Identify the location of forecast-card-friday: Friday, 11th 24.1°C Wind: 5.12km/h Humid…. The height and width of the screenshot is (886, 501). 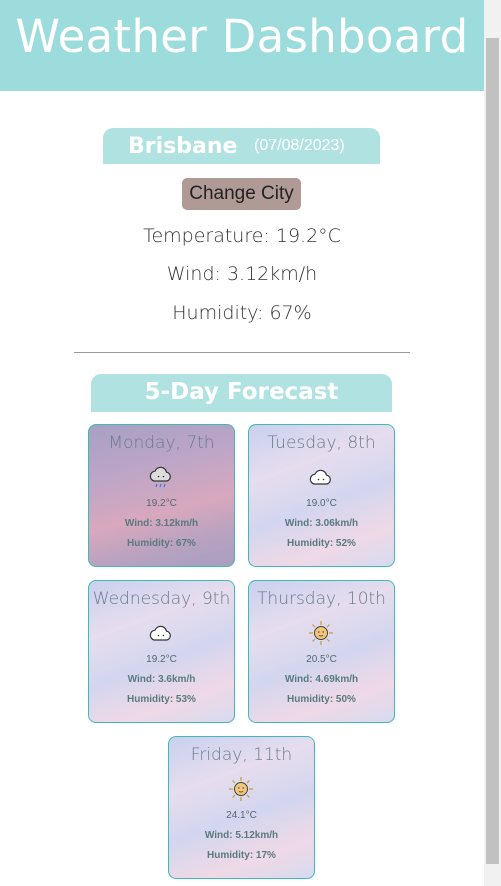
(241, 807).